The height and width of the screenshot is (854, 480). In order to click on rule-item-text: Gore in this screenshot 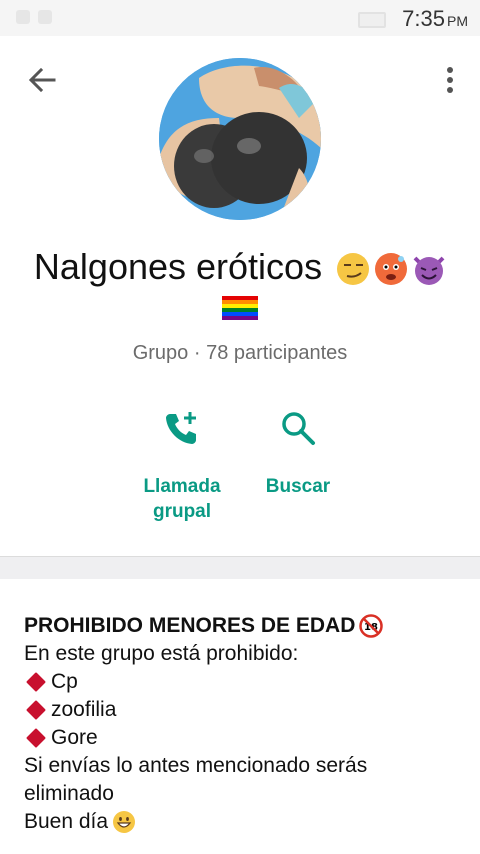, I will do `click(74, 737)`.